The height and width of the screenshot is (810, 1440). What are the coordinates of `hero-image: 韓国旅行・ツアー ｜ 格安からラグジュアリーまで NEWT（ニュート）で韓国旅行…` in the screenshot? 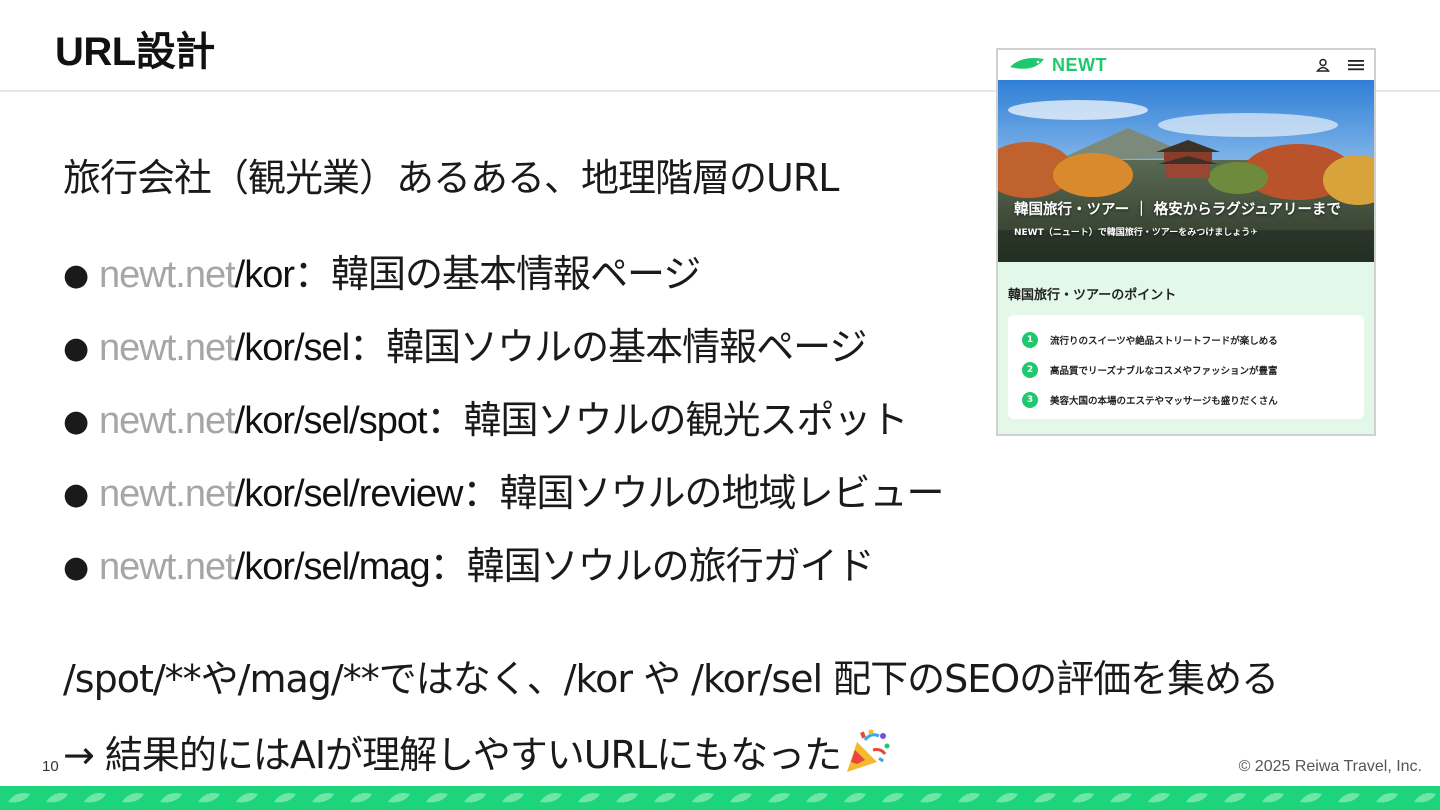 It's located at (1186, 171).